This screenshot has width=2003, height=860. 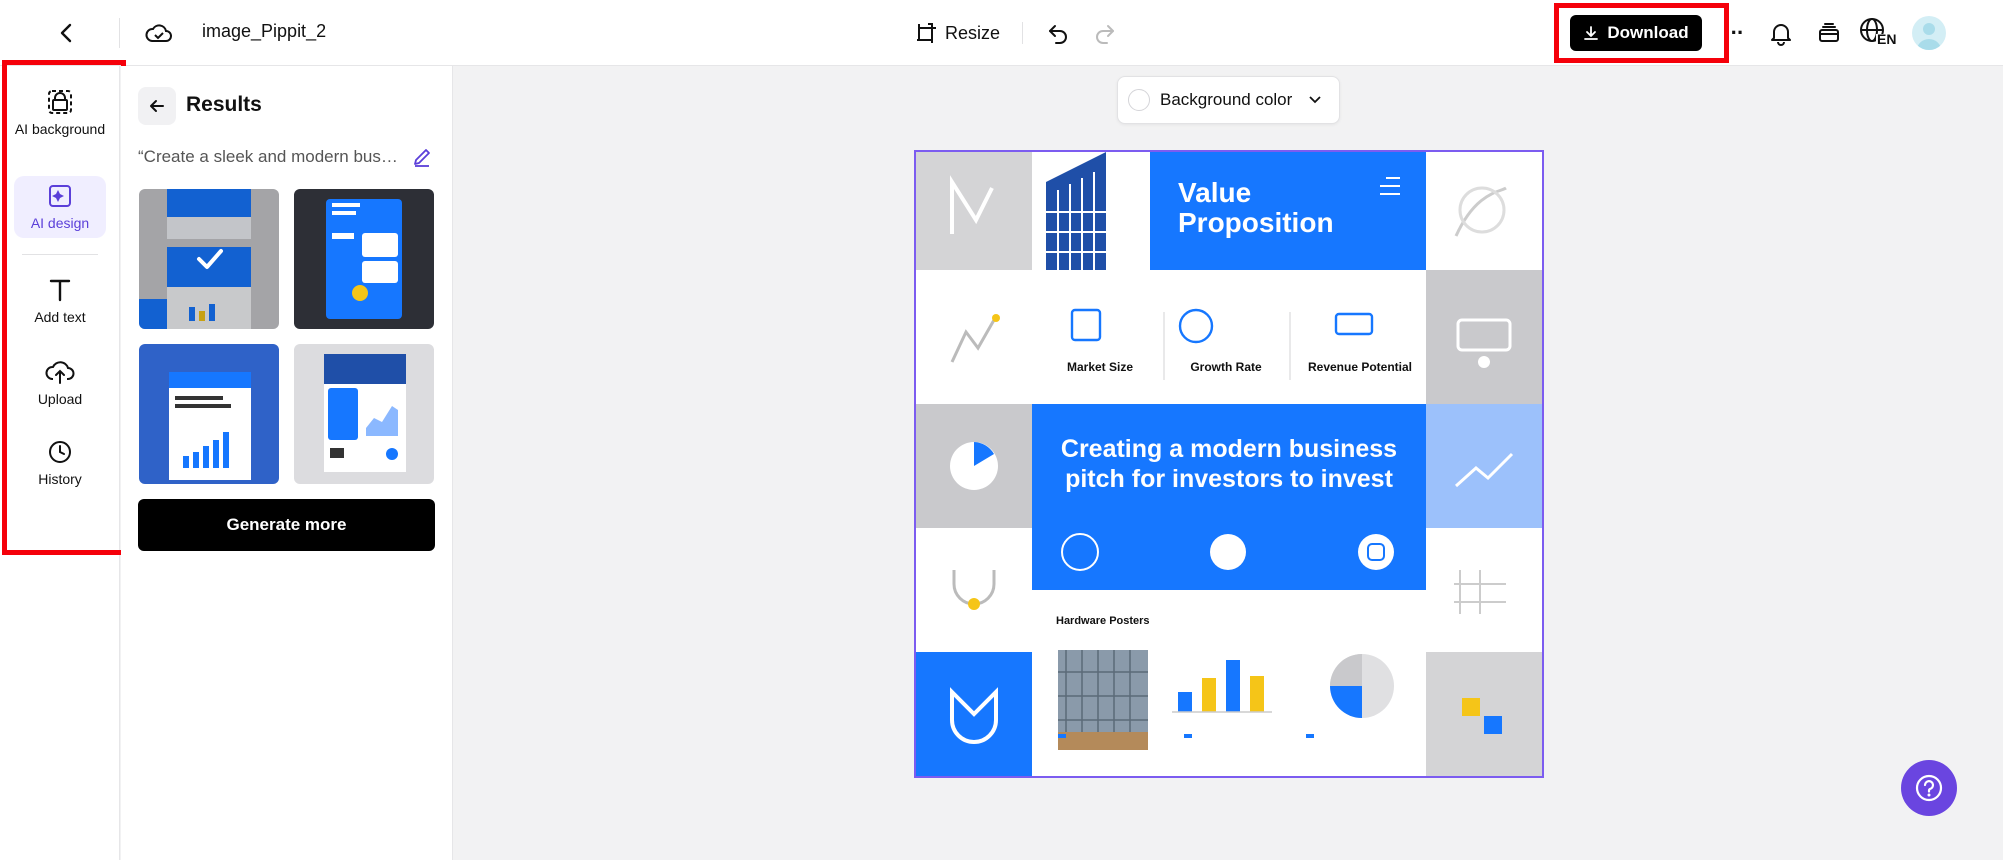 I want to click on question-icon, so click(x=1929, y=788).